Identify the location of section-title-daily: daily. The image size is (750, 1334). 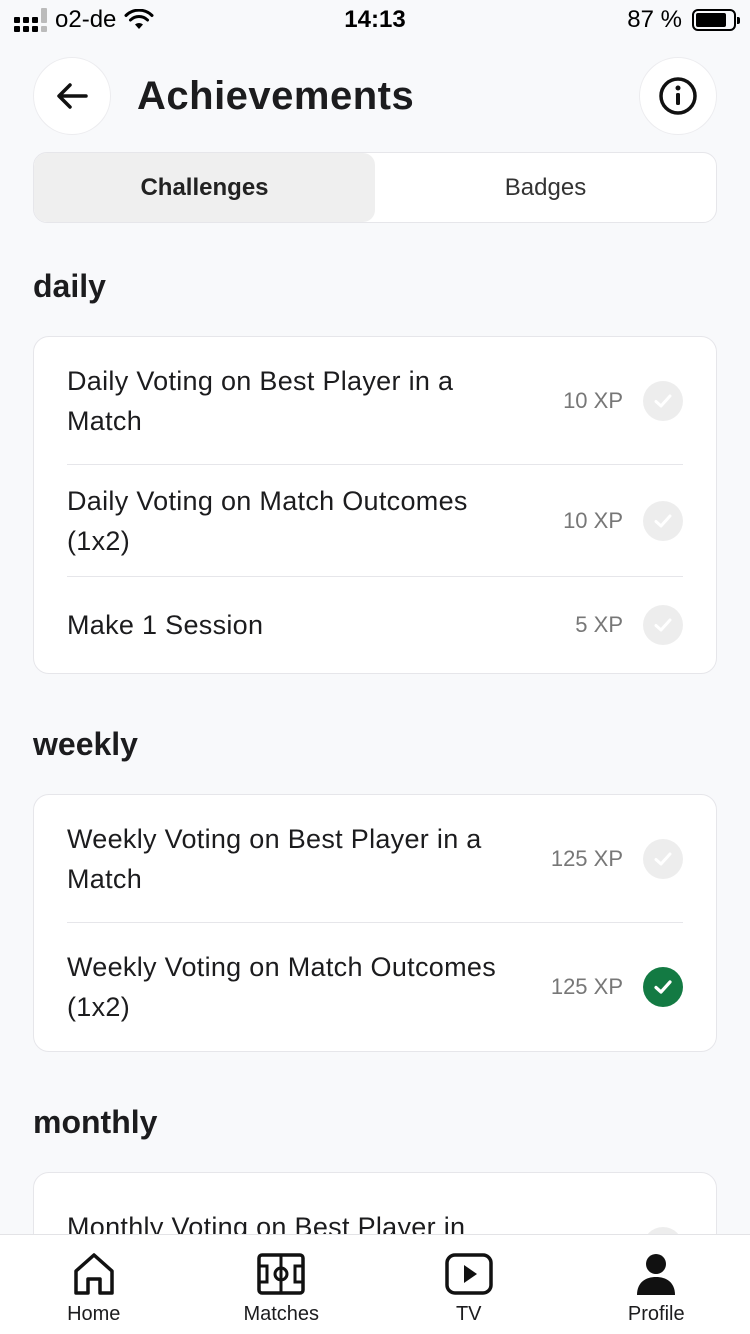
(69, 286).